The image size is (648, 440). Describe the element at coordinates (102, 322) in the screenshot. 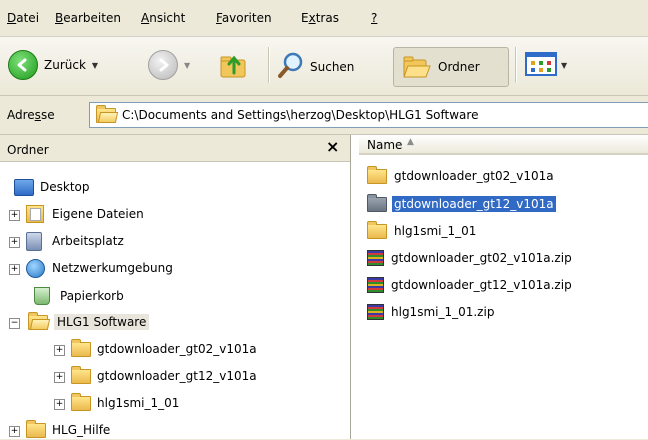

I see `tree-item-label: HLG1 Software` at that location.